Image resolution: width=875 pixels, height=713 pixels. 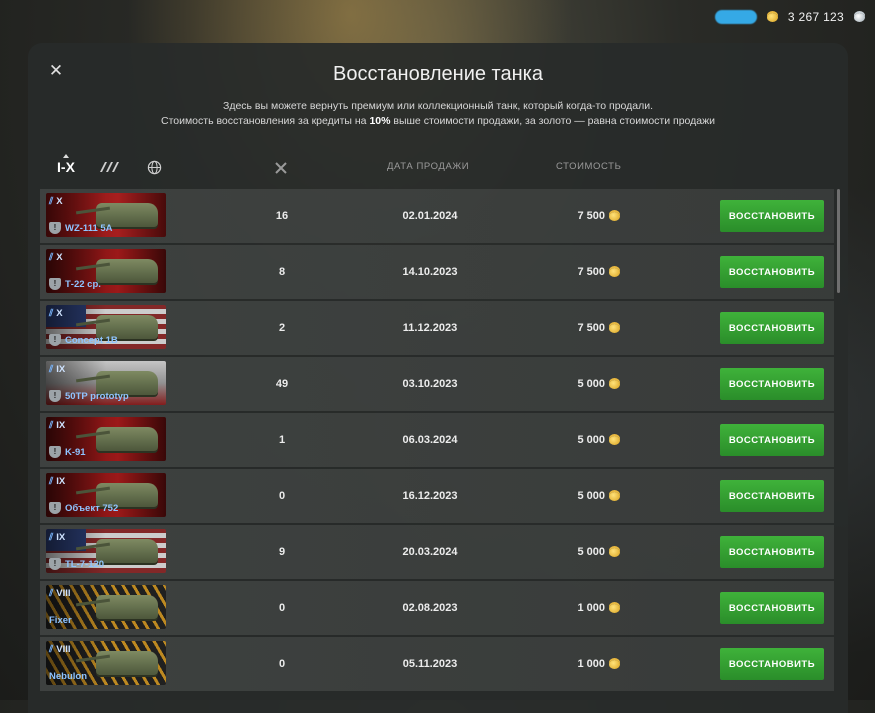 I want to click on top-bar: 3 267 123, so click(x=789, y=17).